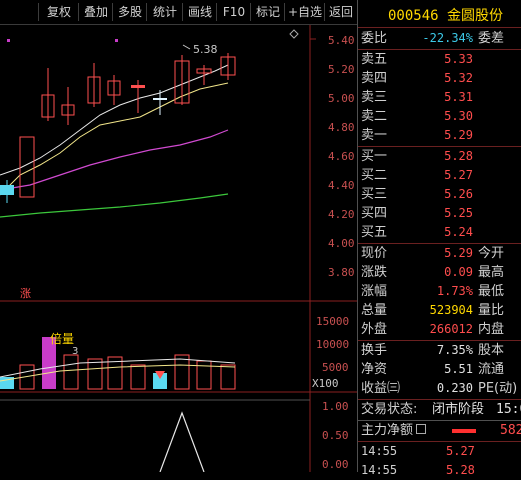 The height and width of the screenshot is (480, 521). Describe the element at coordinates (374, 232) in the screenshot. I see `bid-level-label: 买五` at that location.